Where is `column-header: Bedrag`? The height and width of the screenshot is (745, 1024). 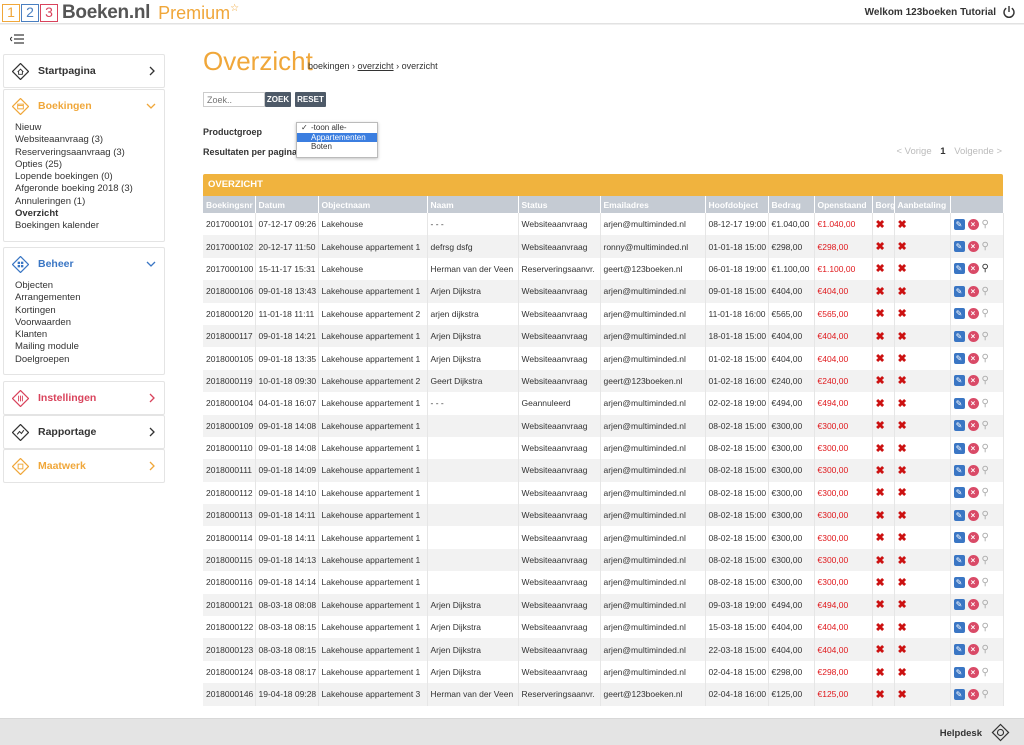 column-header: Bedrag is located at coordinates (791, 204).